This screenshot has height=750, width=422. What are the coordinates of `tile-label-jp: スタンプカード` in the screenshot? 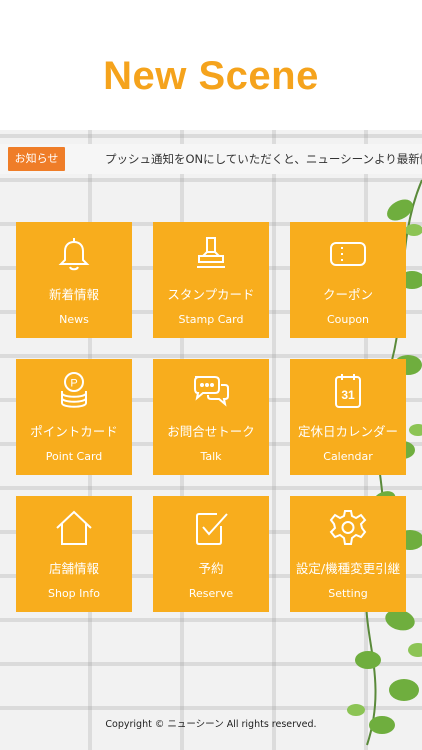 It's located at (211, 294).